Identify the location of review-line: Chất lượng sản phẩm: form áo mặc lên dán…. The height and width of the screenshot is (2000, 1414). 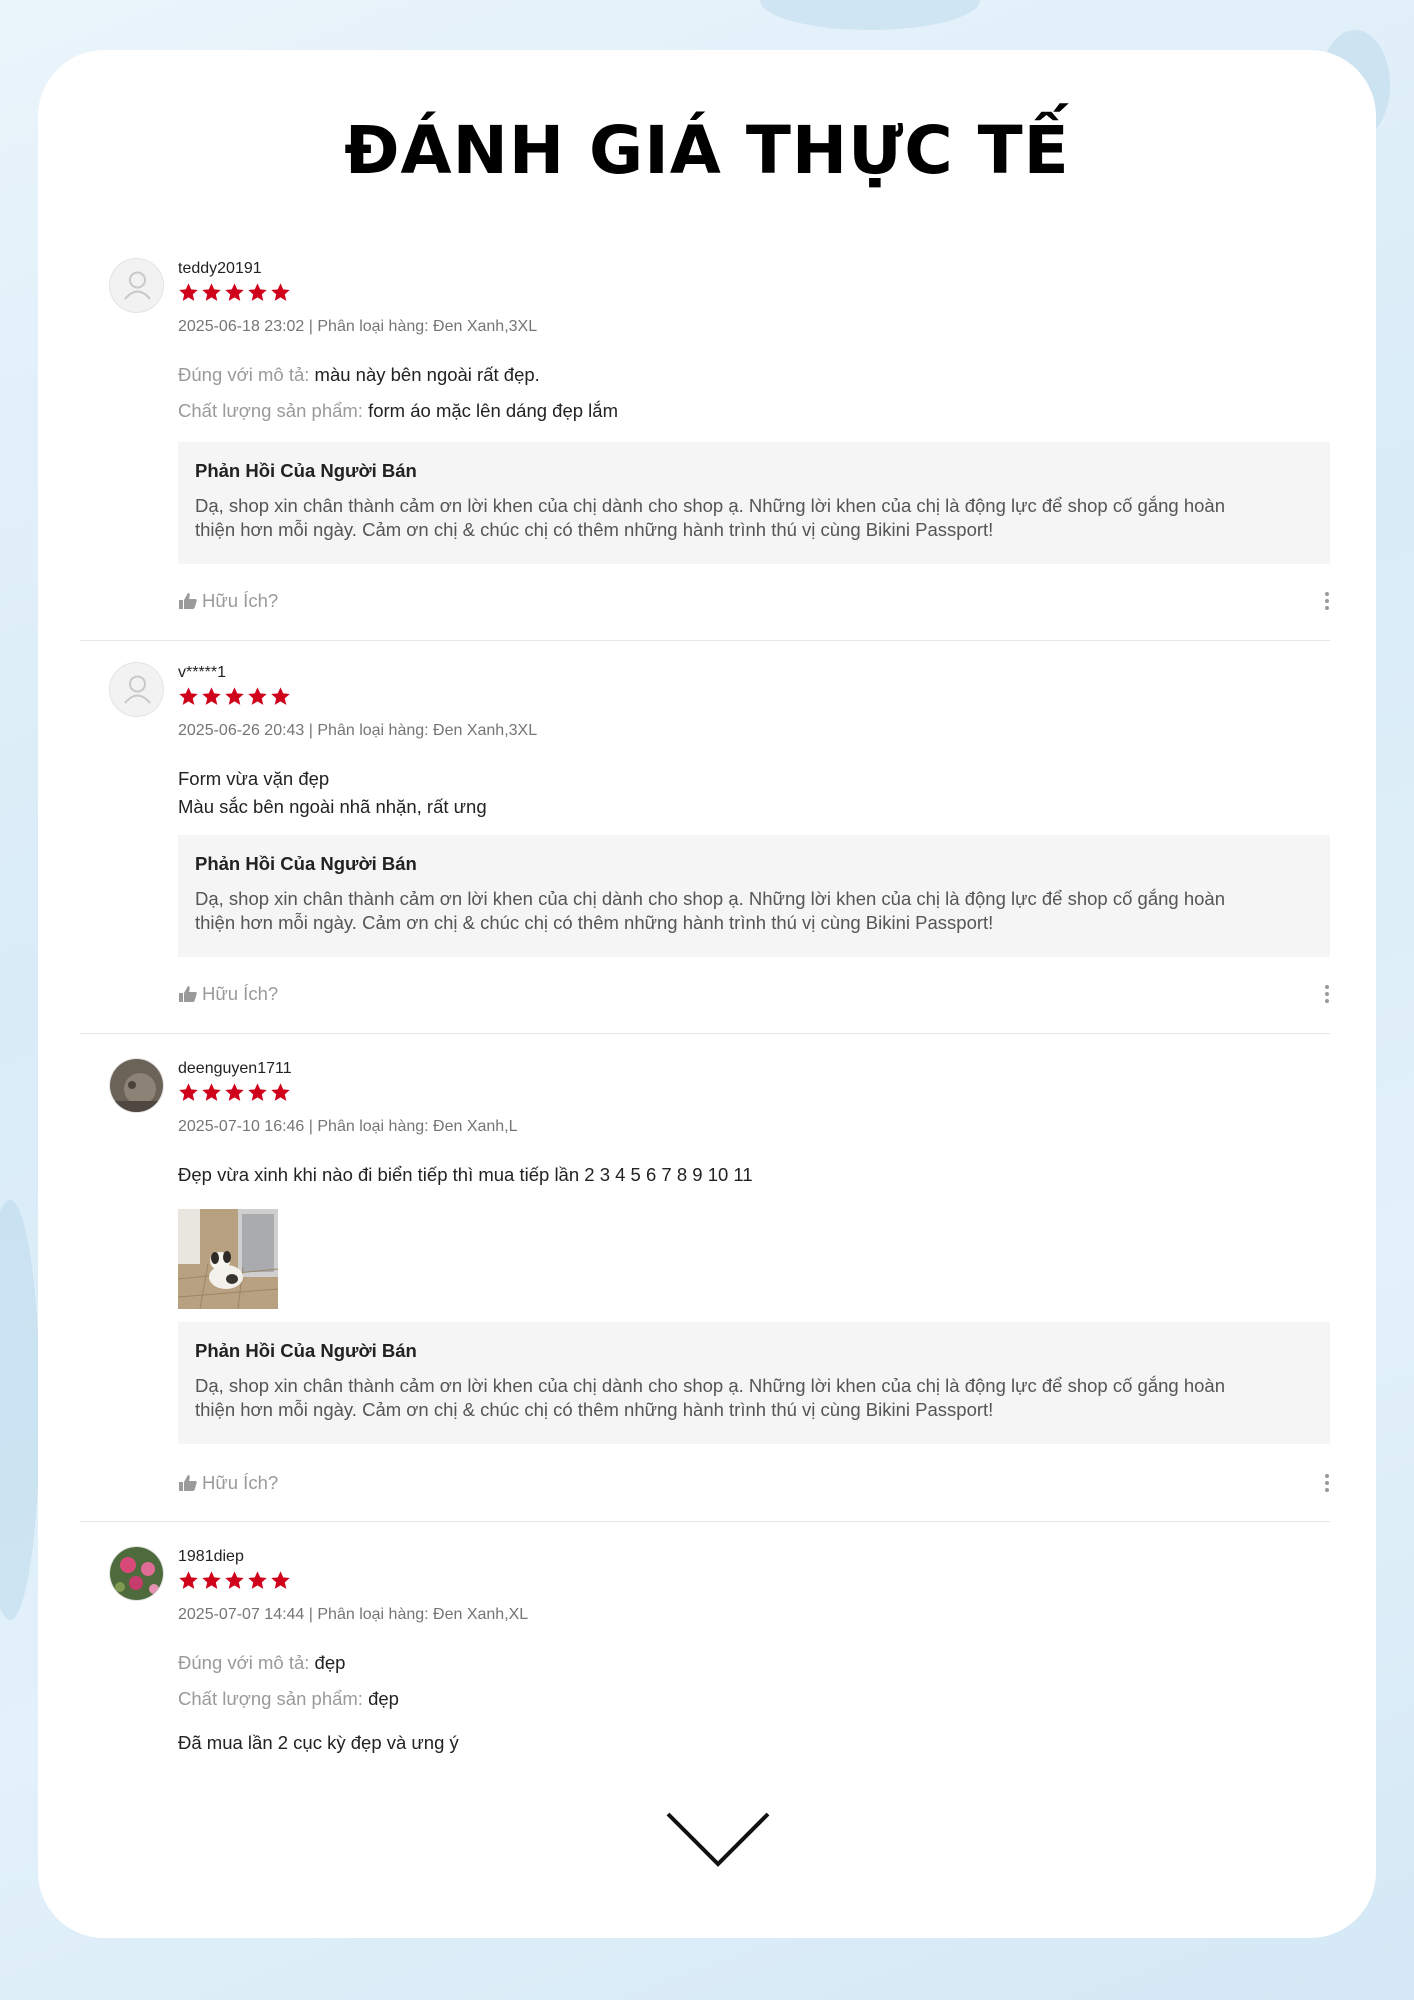
(398, 411).